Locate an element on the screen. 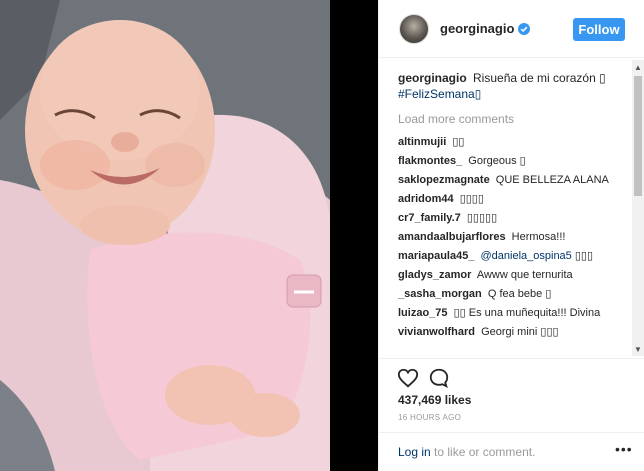 This screenshot has height=471, width=644. comment-item: vivianwolfhard Georgi mini ▯▯▯ is located at coordinates (511, 332).